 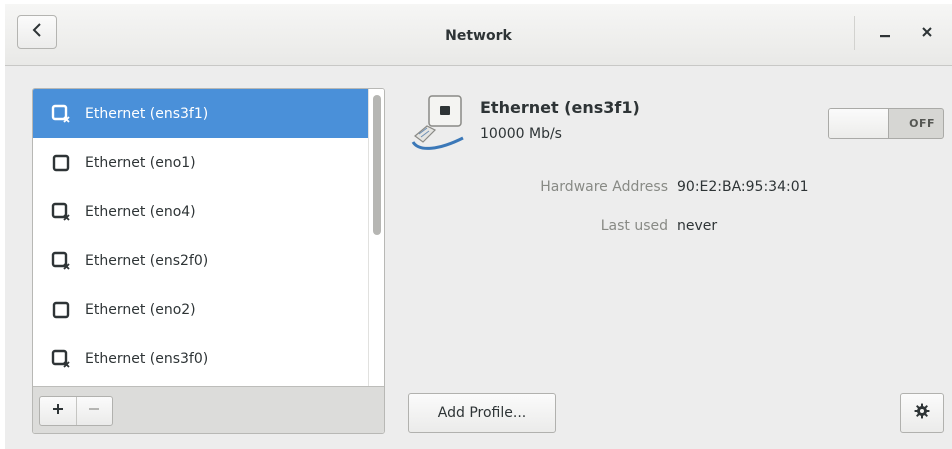 I want to click on device-item-label: Ethernet (eno4), so click(x=140, y=211).